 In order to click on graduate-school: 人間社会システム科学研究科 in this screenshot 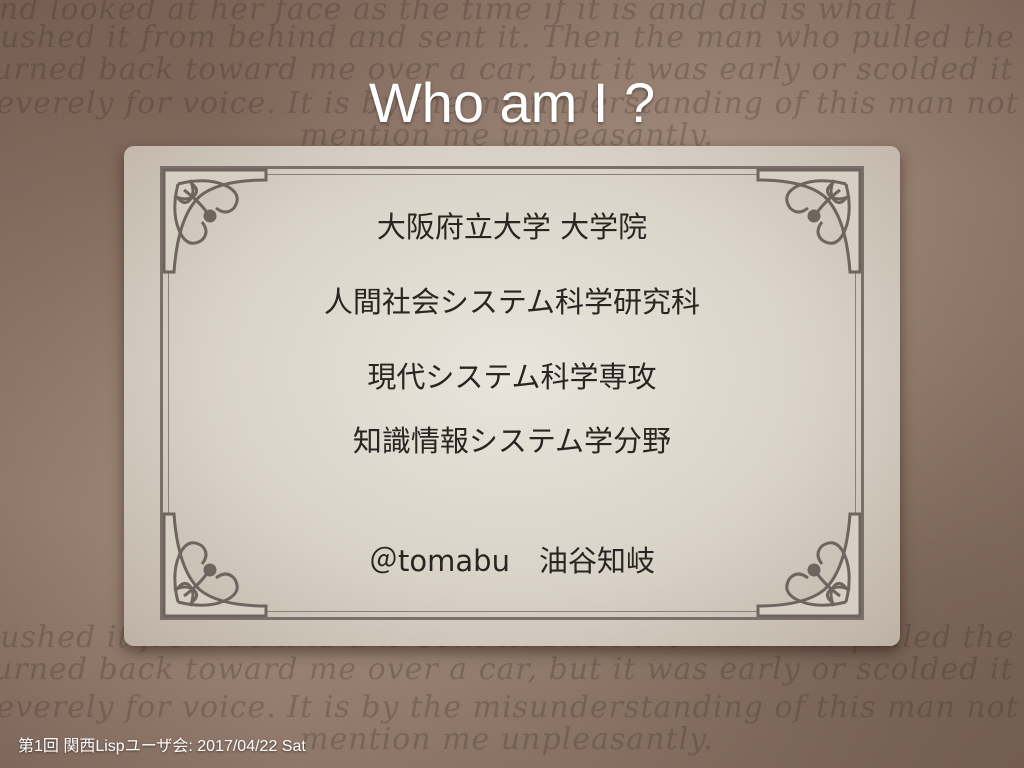, I will do `click(512, 302)`.